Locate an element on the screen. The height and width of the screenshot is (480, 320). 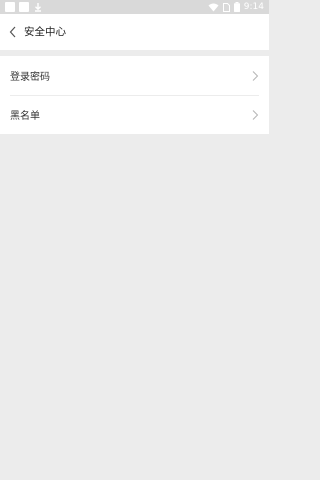
status-left is located at coordinates (24, 7).